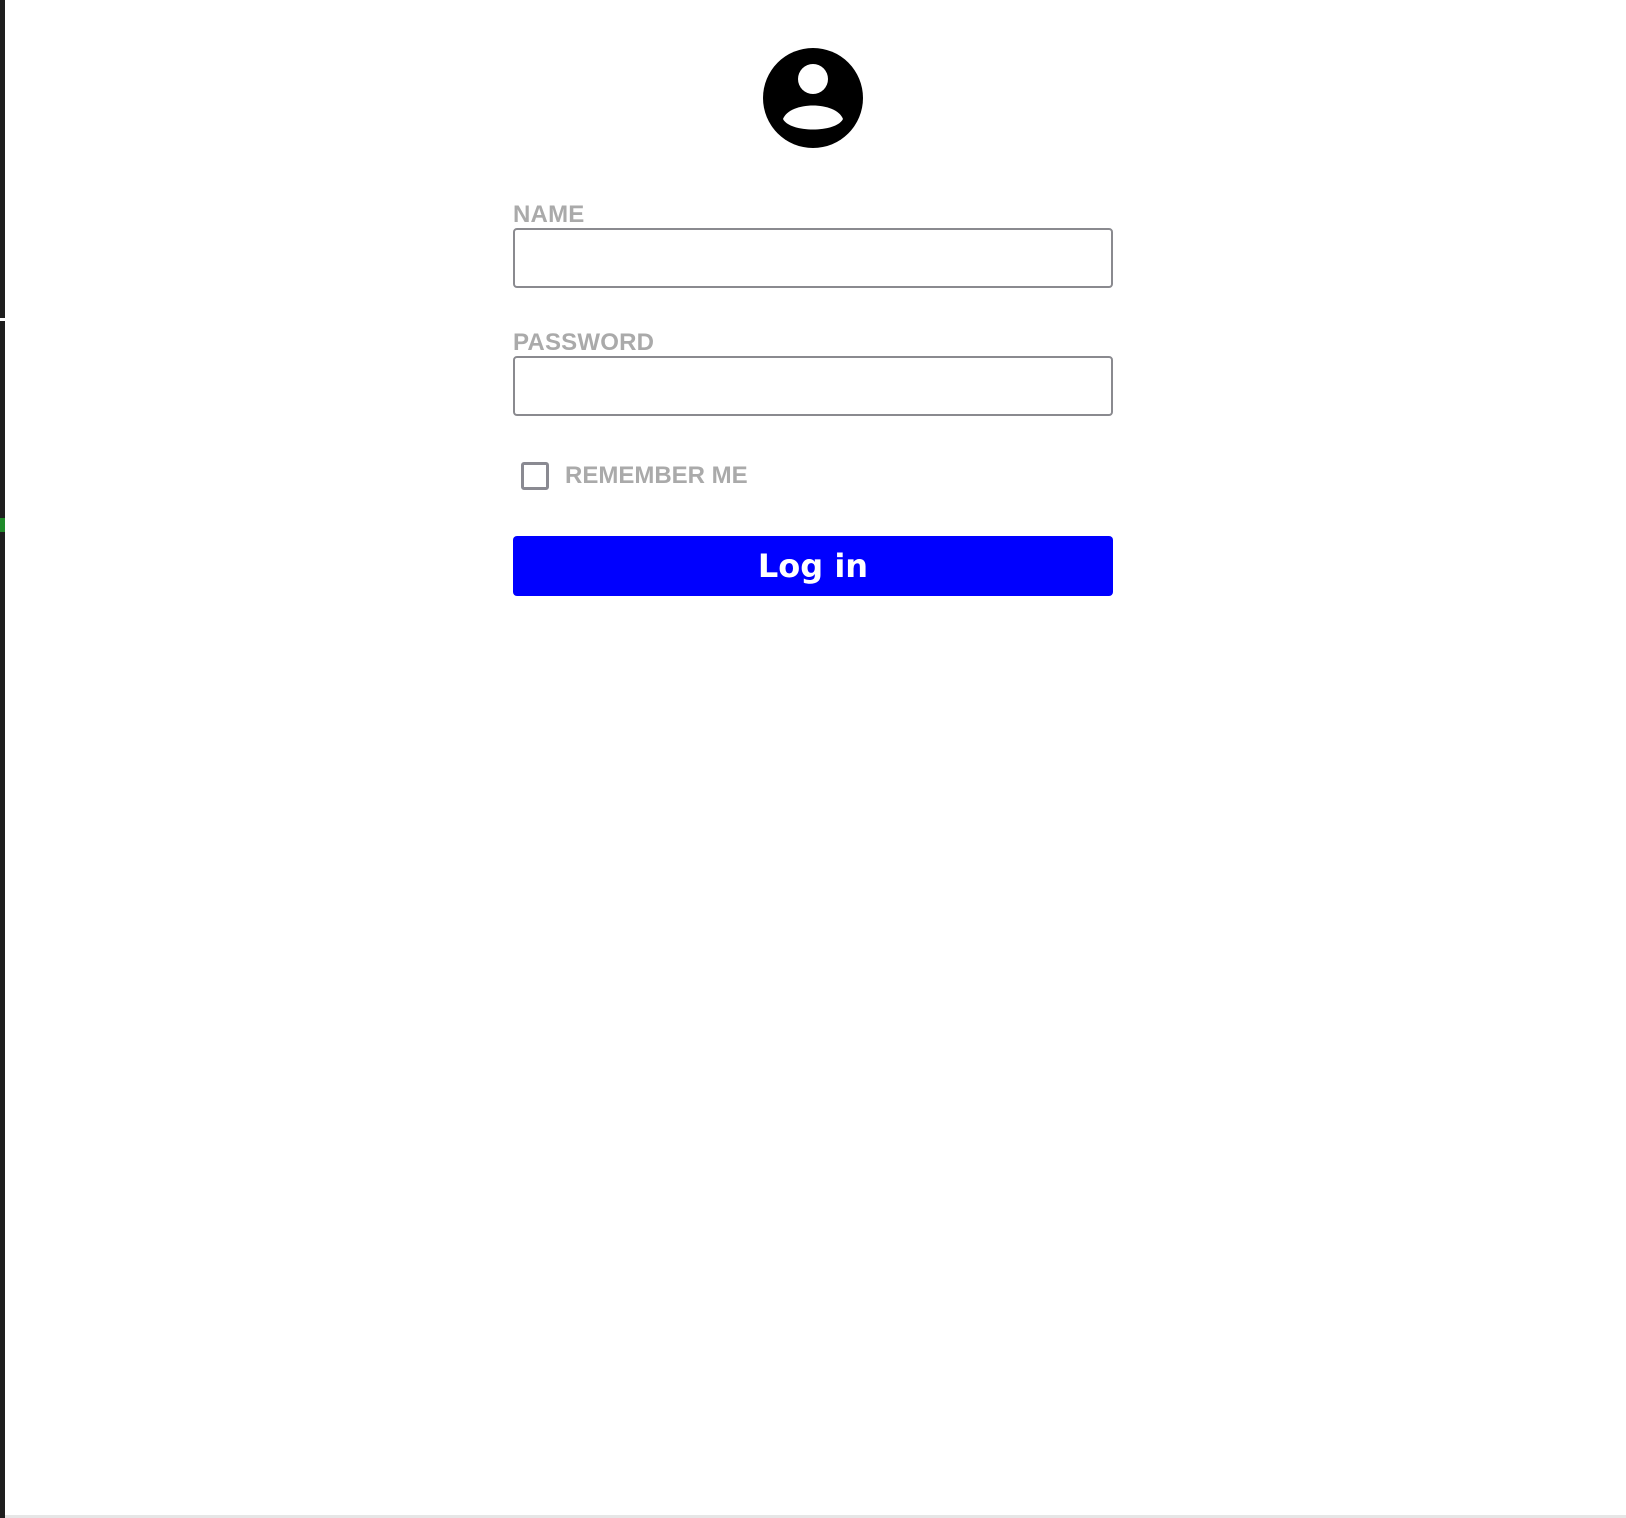 The height and width of the screenshot is (1518, 1626). Describe the element at coordinates (584, 342) in the screenshot. I see `password-label: PASSWORD` at that location.